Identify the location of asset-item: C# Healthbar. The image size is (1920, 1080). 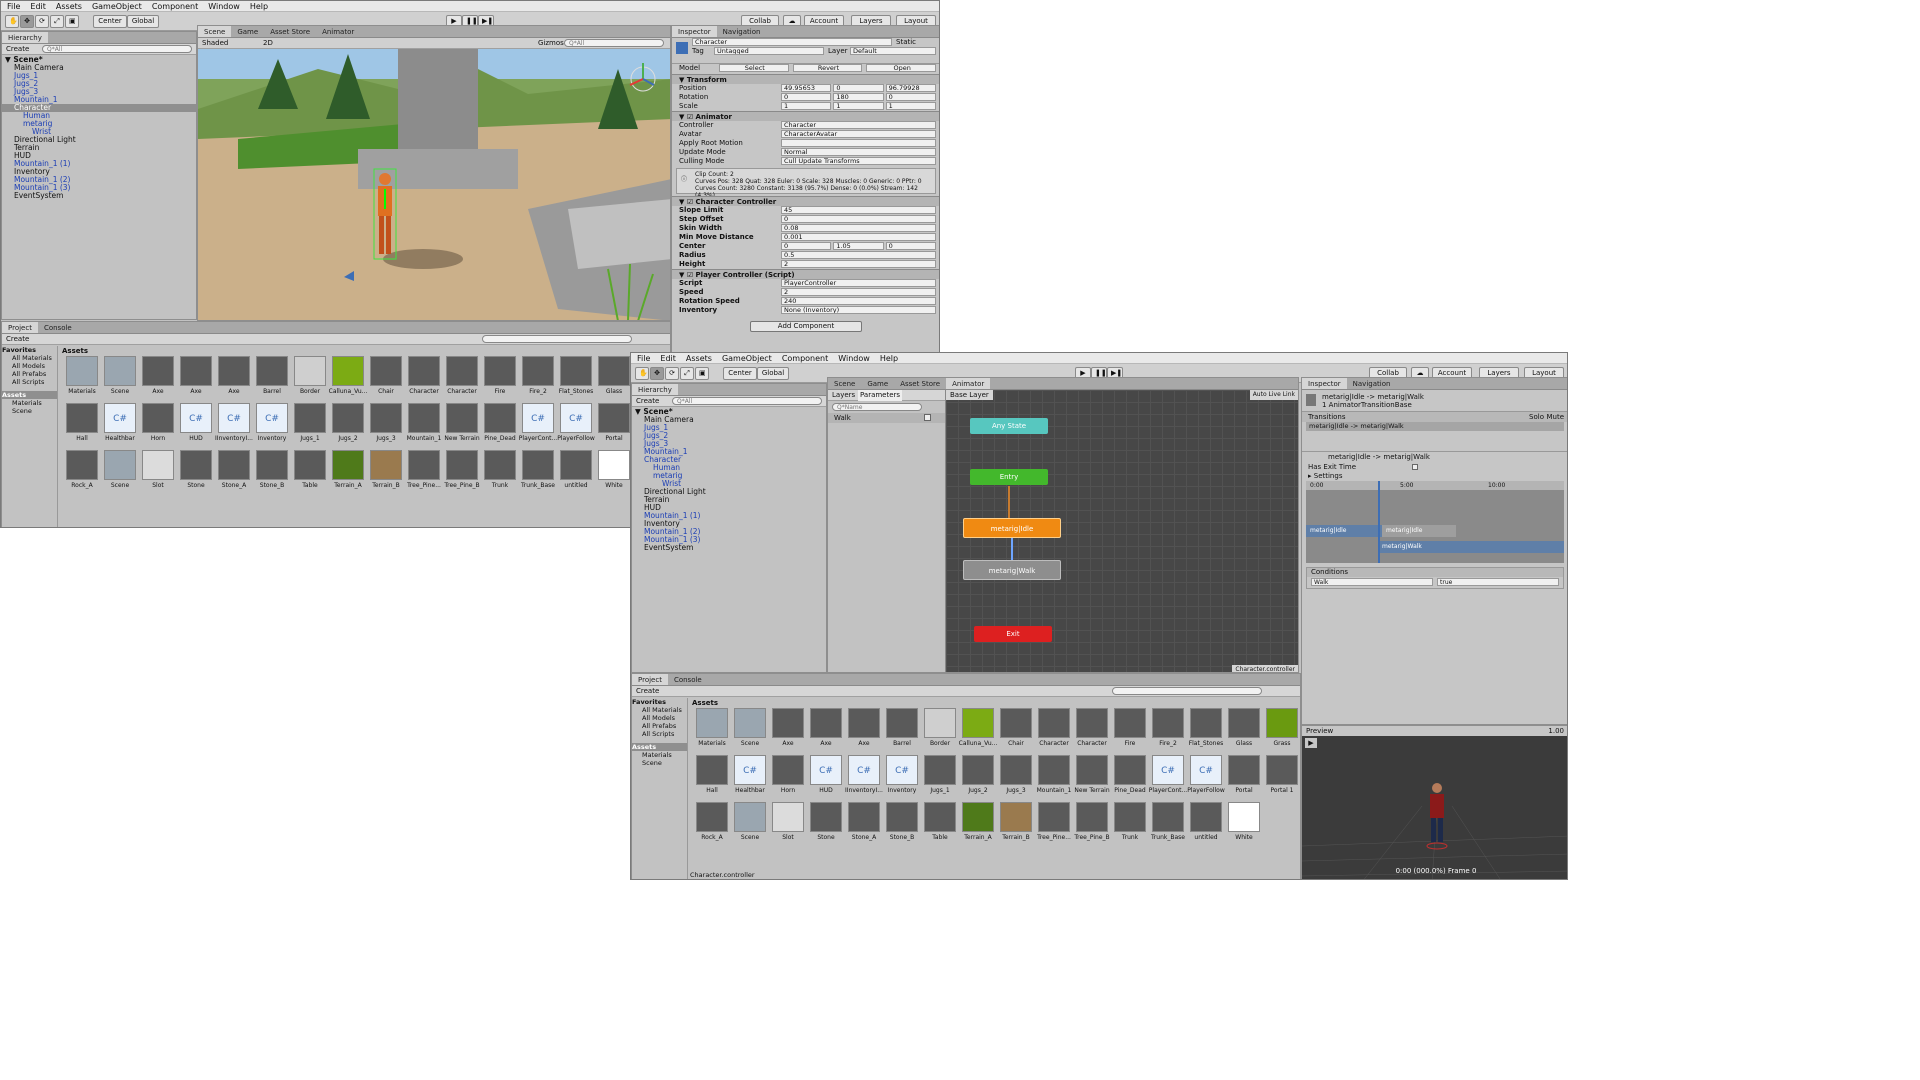
(120, 422).